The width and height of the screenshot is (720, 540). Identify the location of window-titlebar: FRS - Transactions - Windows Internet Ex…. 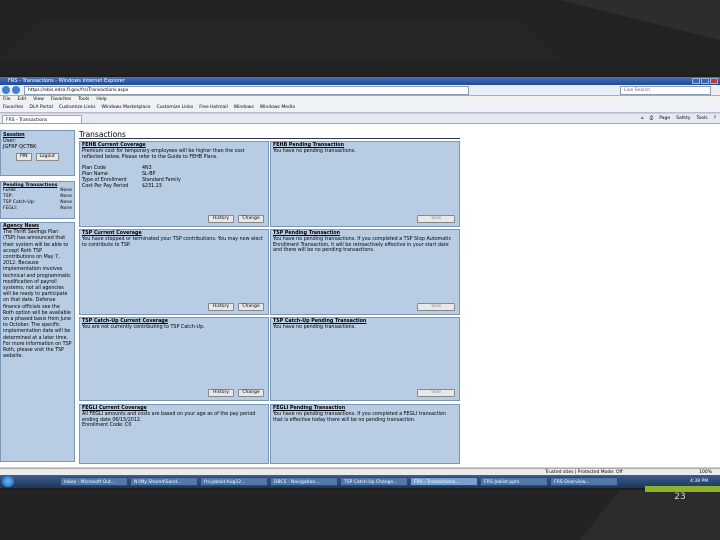
(360, 81).